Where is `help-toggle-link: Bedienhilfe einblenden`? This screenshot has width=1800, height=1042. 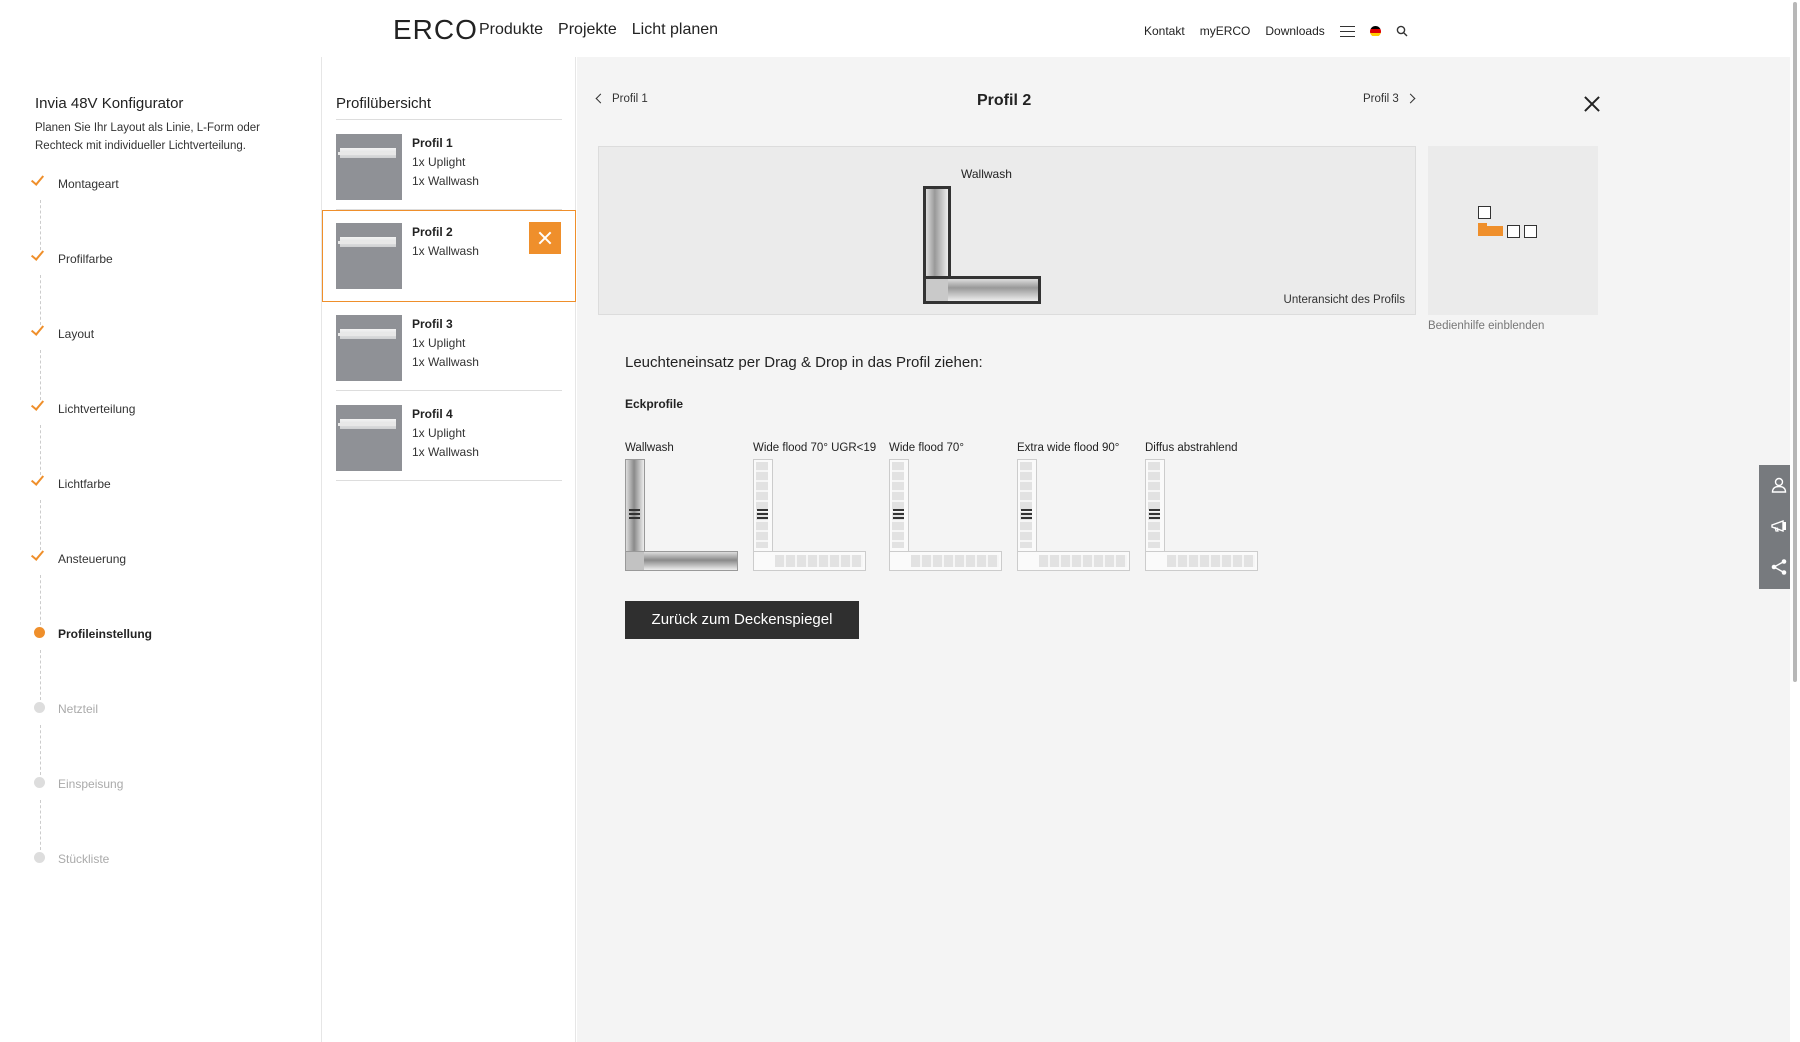 help-toggle-link: Bedienhilfe einblenden is located at coordinates (1486, 326).